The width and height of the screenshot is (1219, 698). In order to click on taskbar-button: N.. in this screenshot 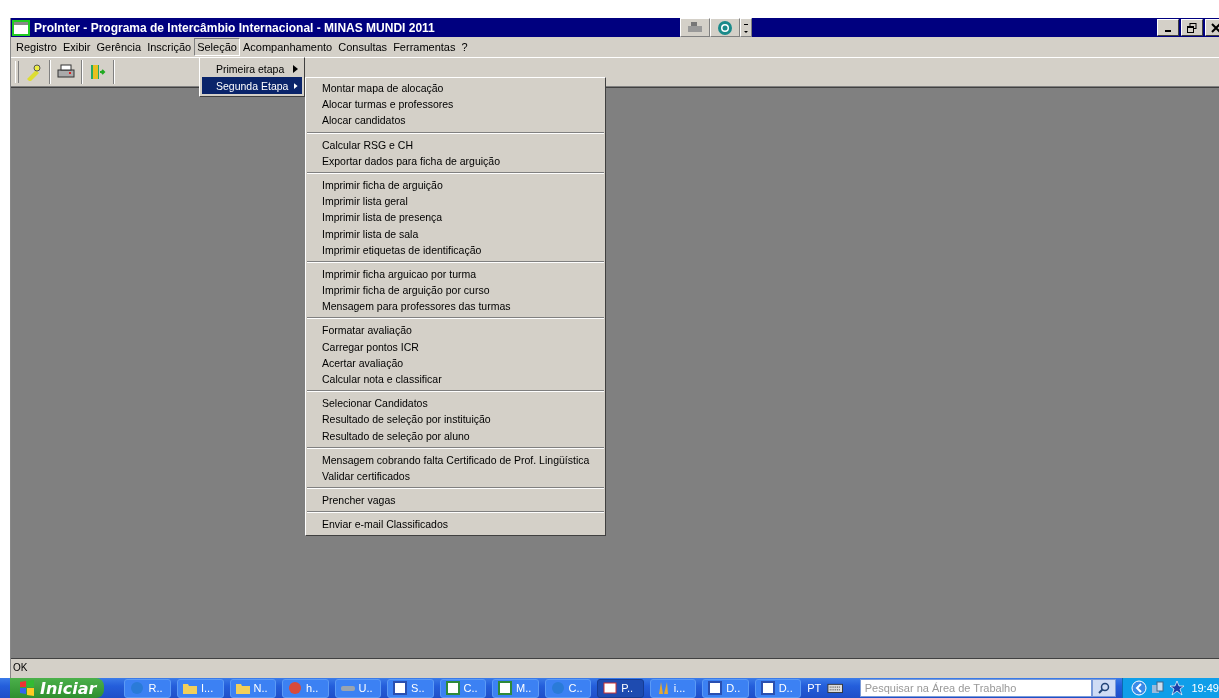, I will do `click(253, 688)`.